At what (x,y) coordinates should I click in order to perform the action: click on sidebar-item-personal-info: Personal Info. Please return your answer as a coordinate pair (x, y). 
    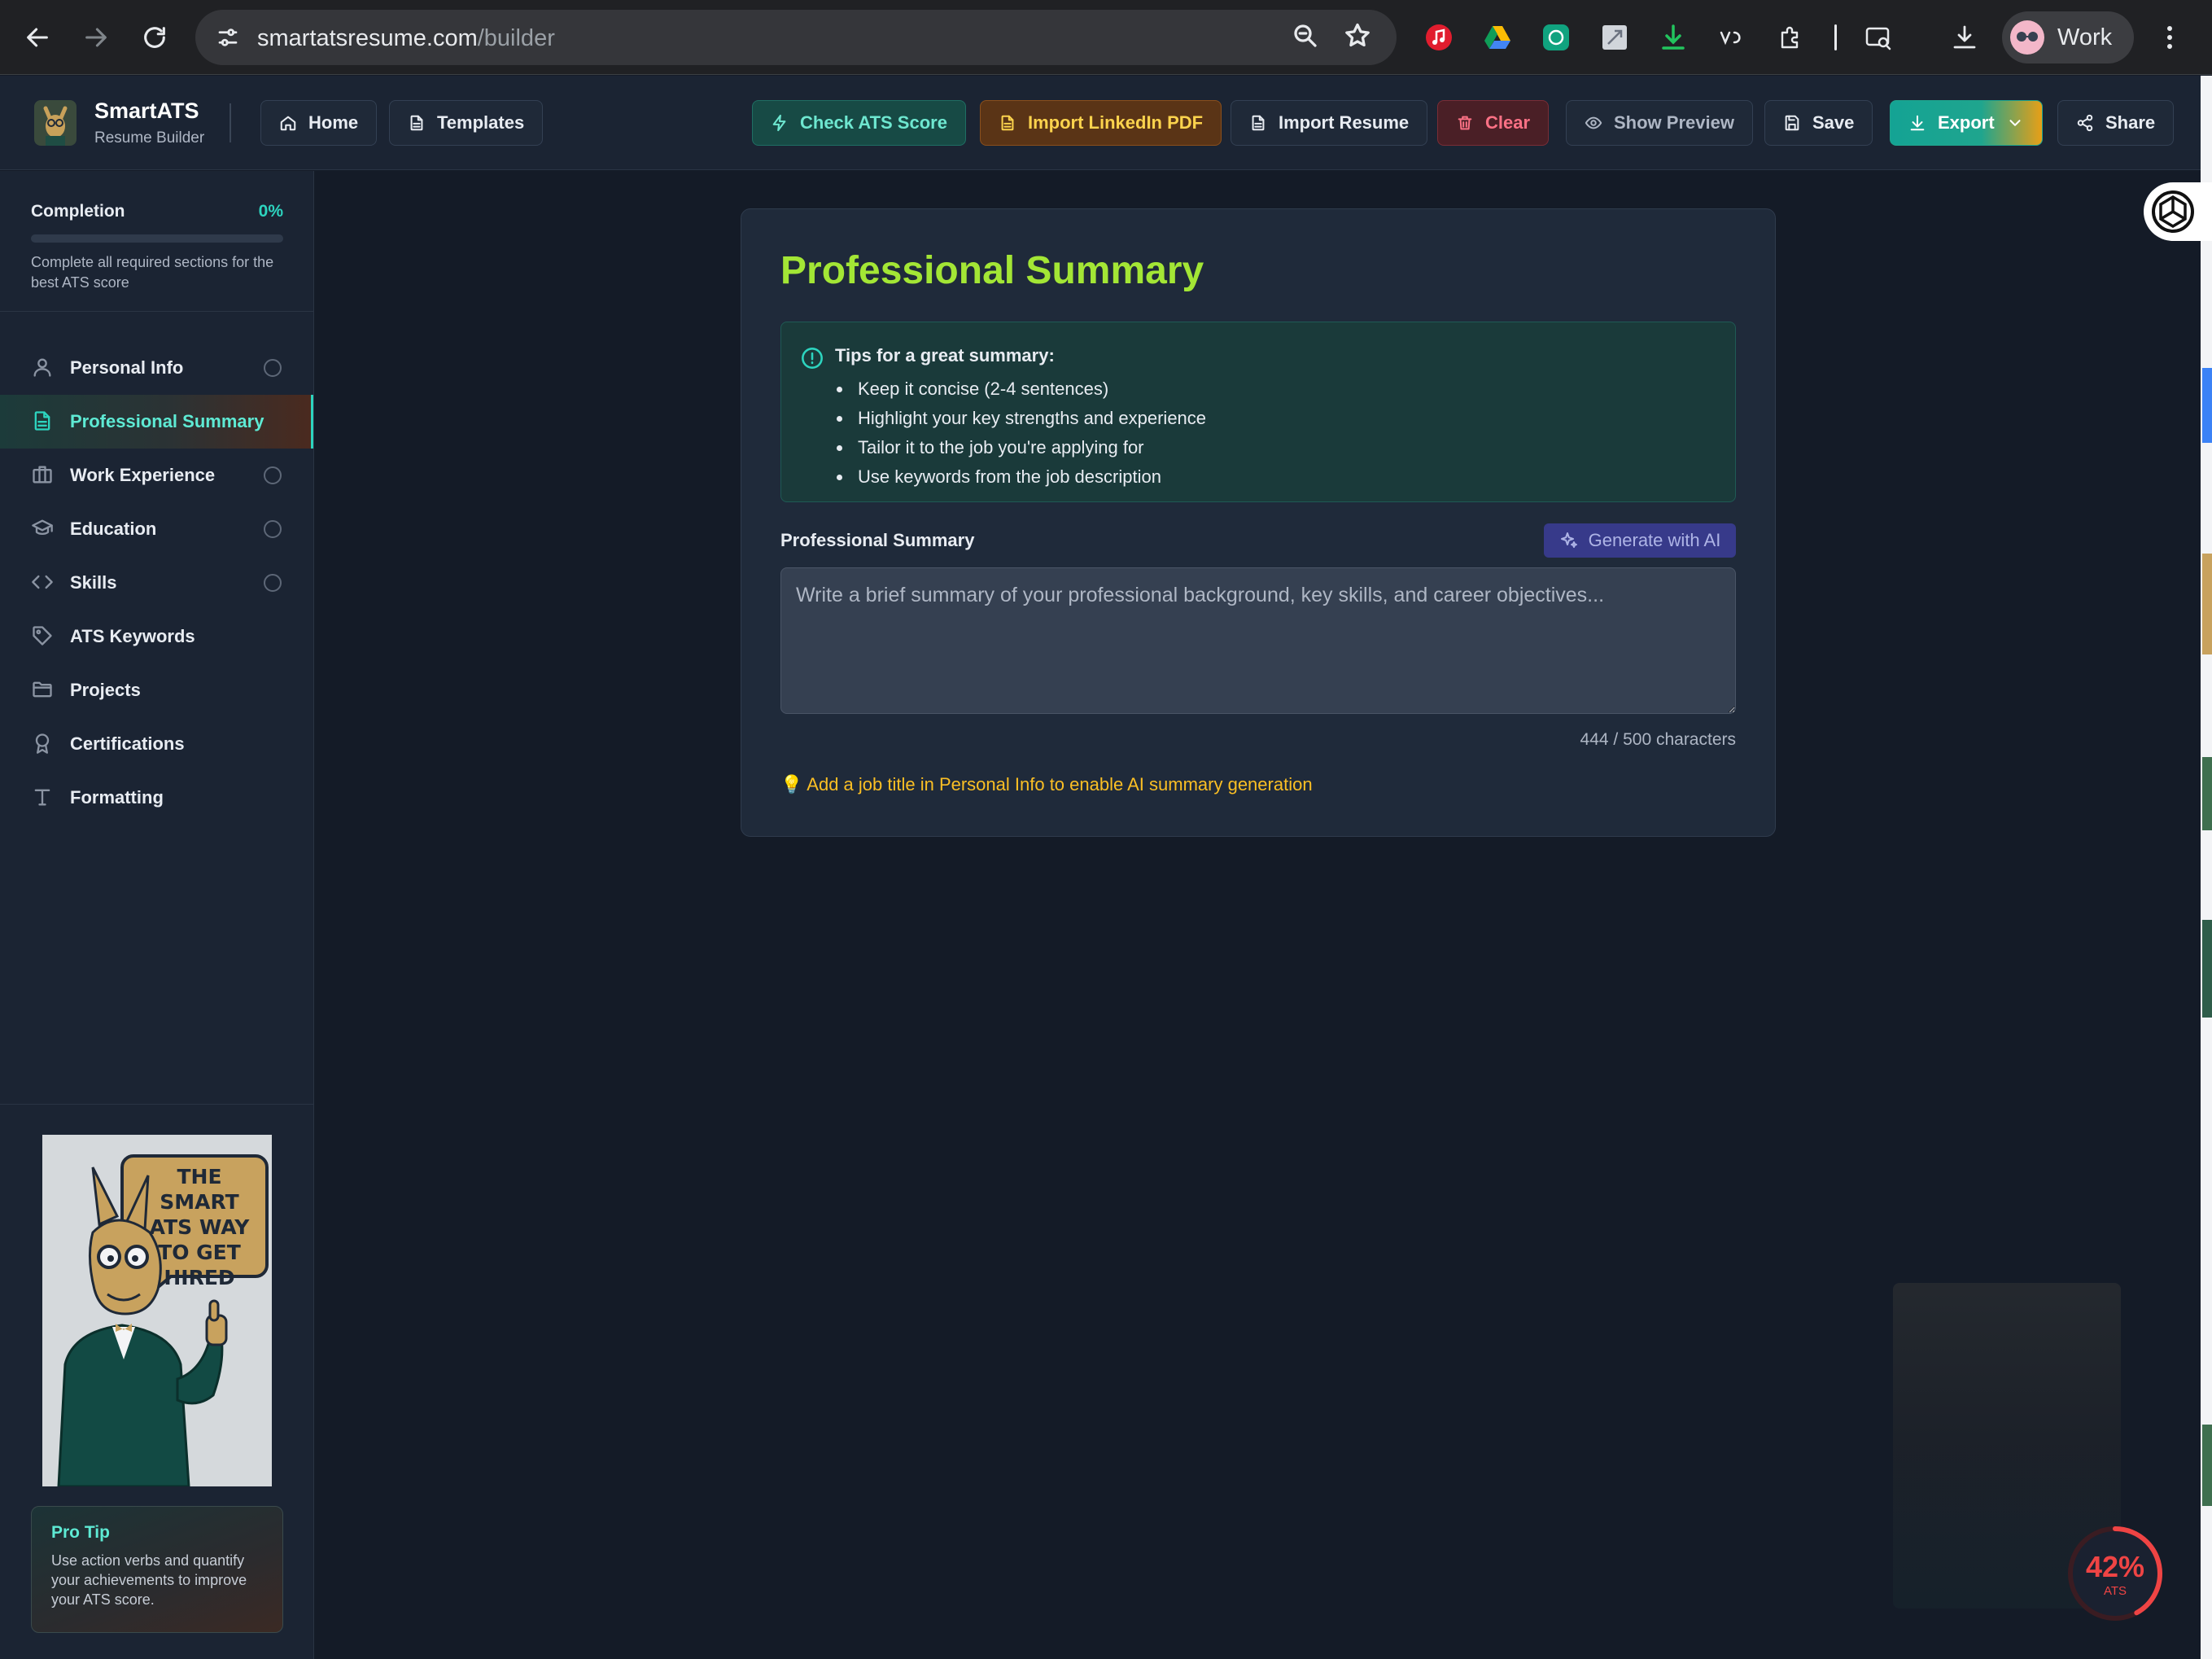
    Looking at the image, I should click on (156, 368).